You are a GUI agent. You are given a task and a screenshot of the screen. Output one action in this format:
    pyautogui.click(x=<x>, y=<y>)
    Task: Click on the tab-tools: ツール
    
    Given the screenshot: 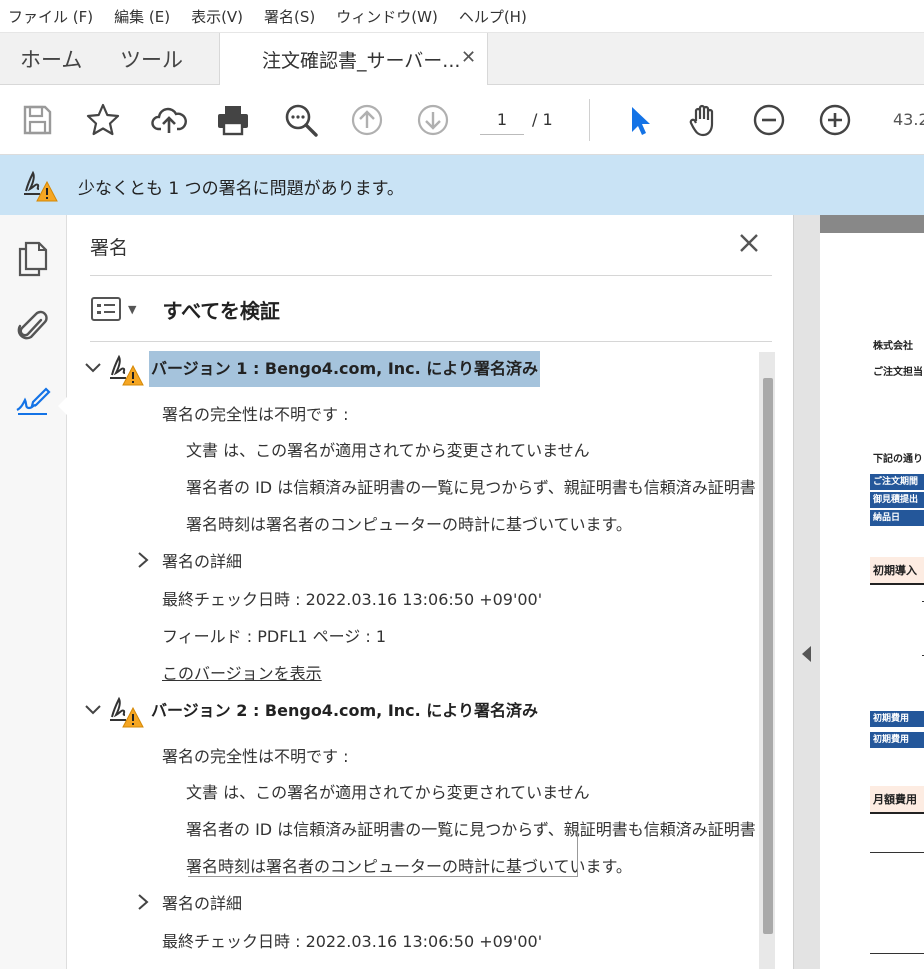 What is the action you would take?
    pyautogui.click(x=151, y=59)
    